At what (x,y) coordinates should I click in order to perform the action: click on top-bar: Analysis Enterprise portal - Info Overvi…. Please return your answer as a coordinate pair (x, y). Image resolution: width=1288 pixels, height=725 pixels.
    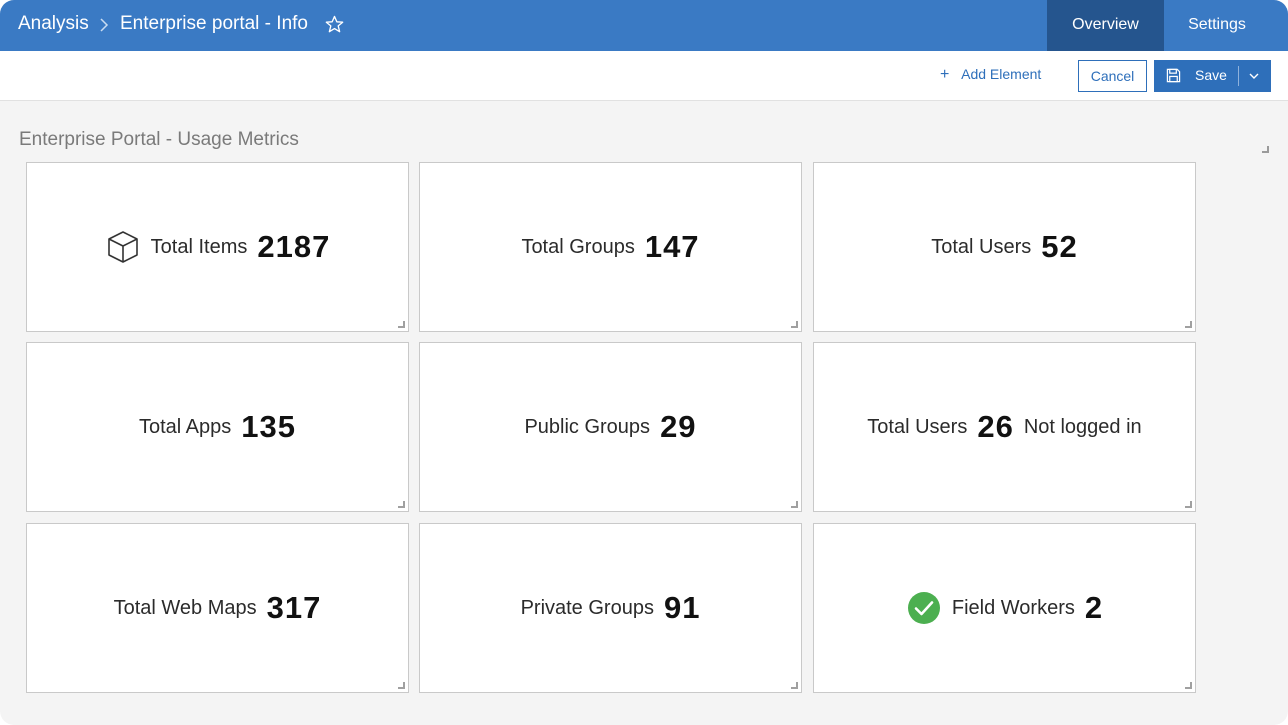
    Looking at the image, I should click on (644, 25).